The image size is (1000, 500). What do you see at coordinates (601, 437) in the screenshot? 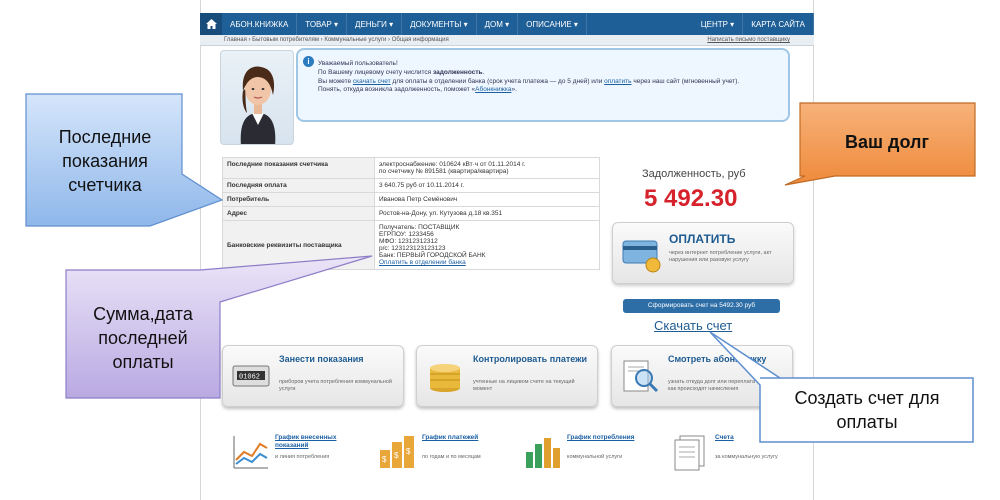
I see `consumption-chart-title: График потребления` at bounding box center [601, 437].